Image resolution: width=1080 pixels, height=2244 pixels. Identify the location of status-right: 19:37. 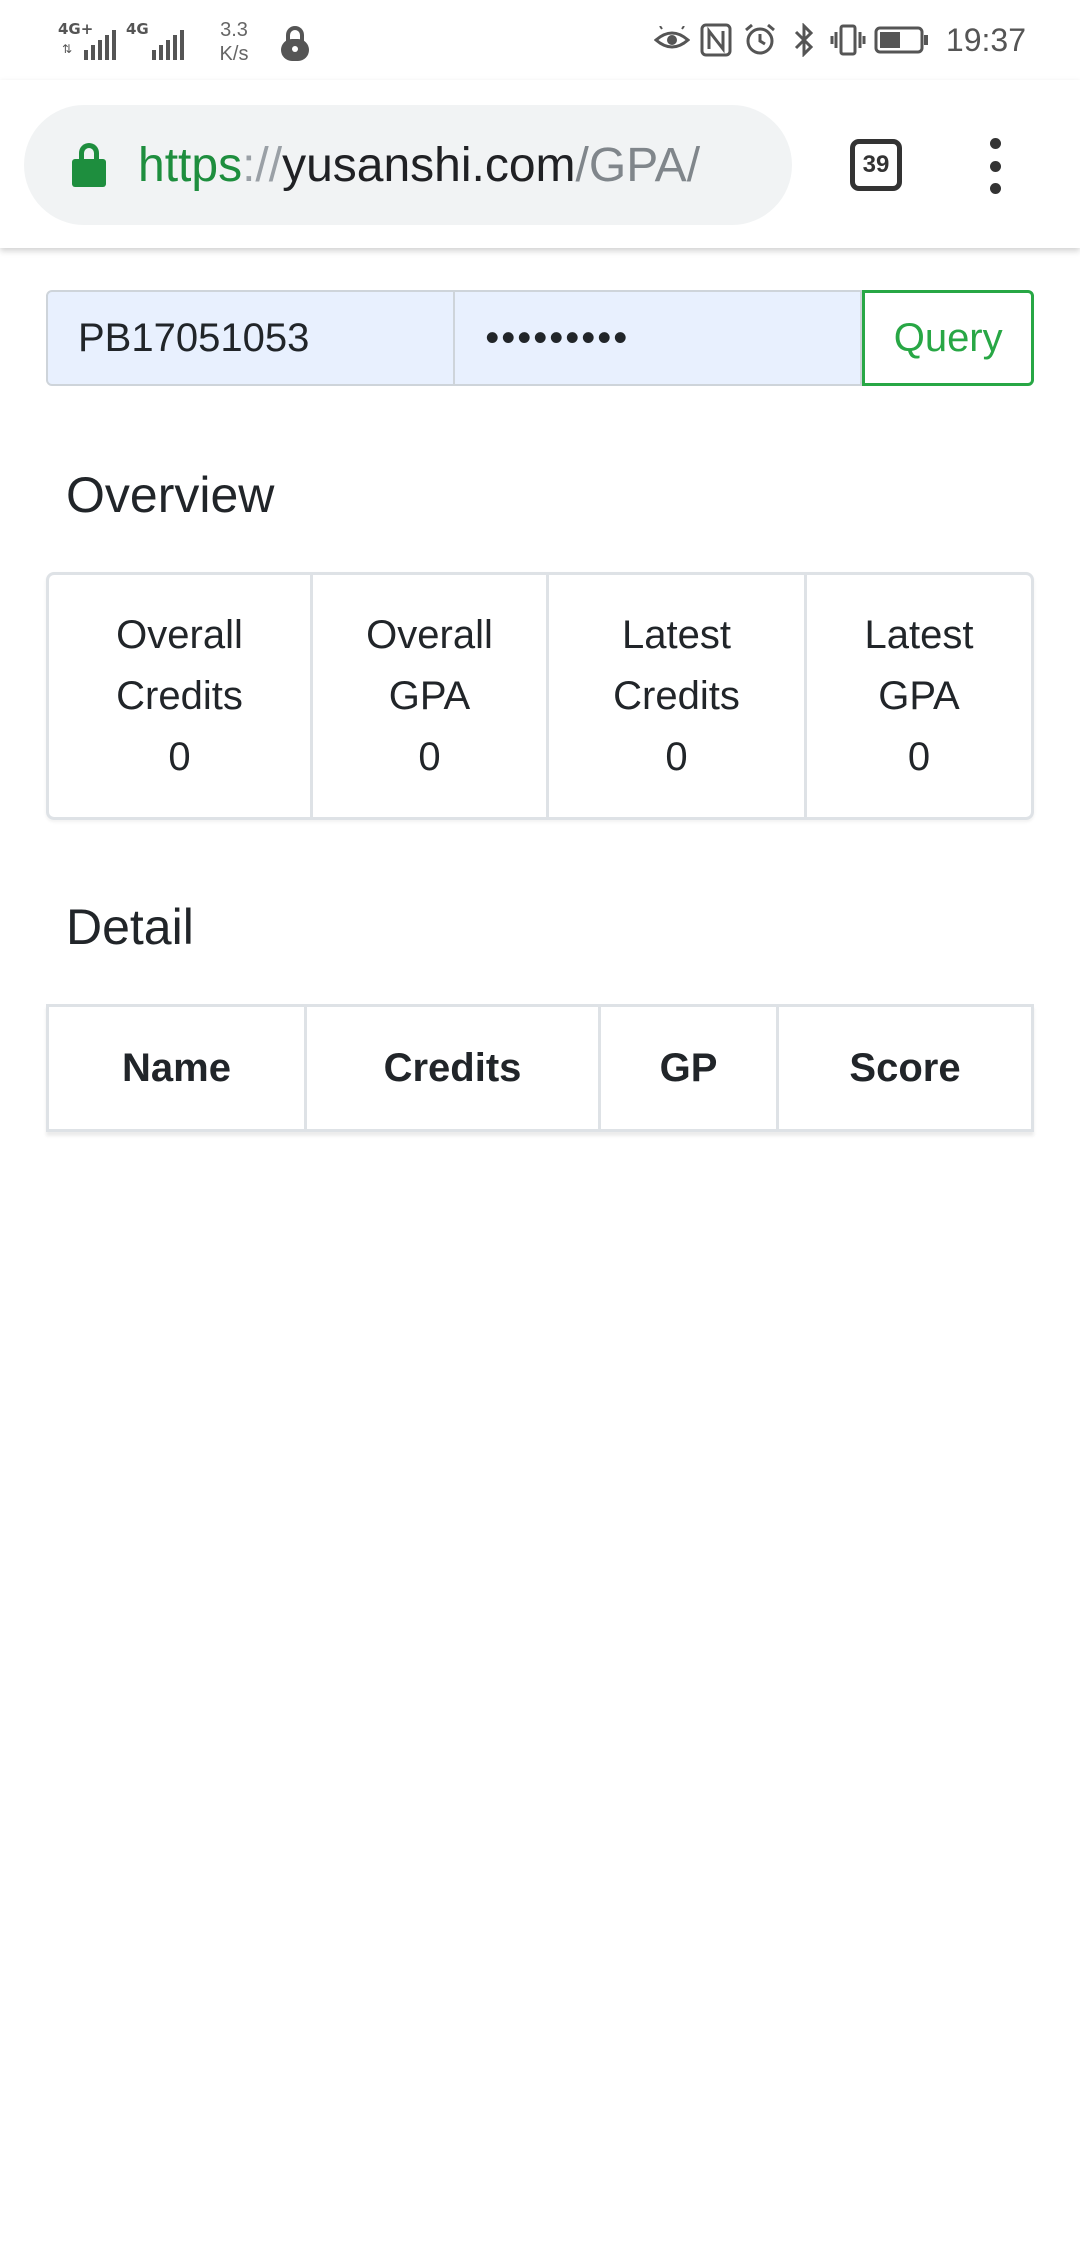
(839, 40).